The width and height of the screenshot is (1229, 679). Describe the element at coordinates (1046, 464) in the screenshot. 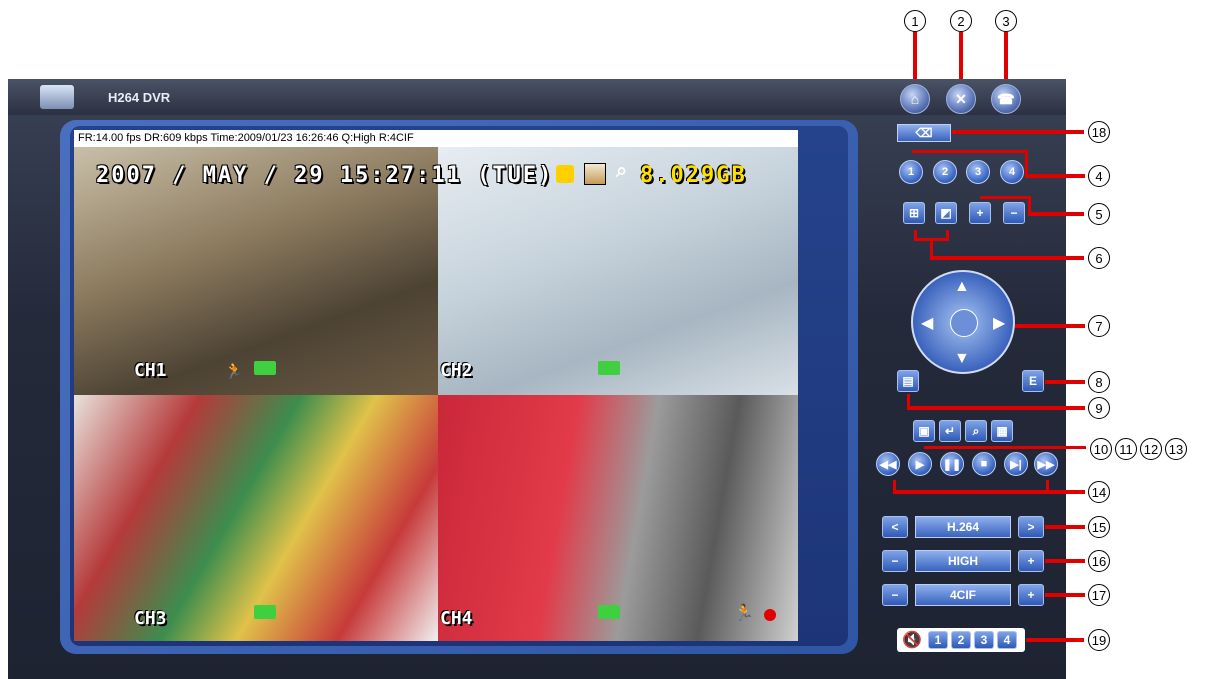

I see `fast-forward-button: ▶▶` at that location.